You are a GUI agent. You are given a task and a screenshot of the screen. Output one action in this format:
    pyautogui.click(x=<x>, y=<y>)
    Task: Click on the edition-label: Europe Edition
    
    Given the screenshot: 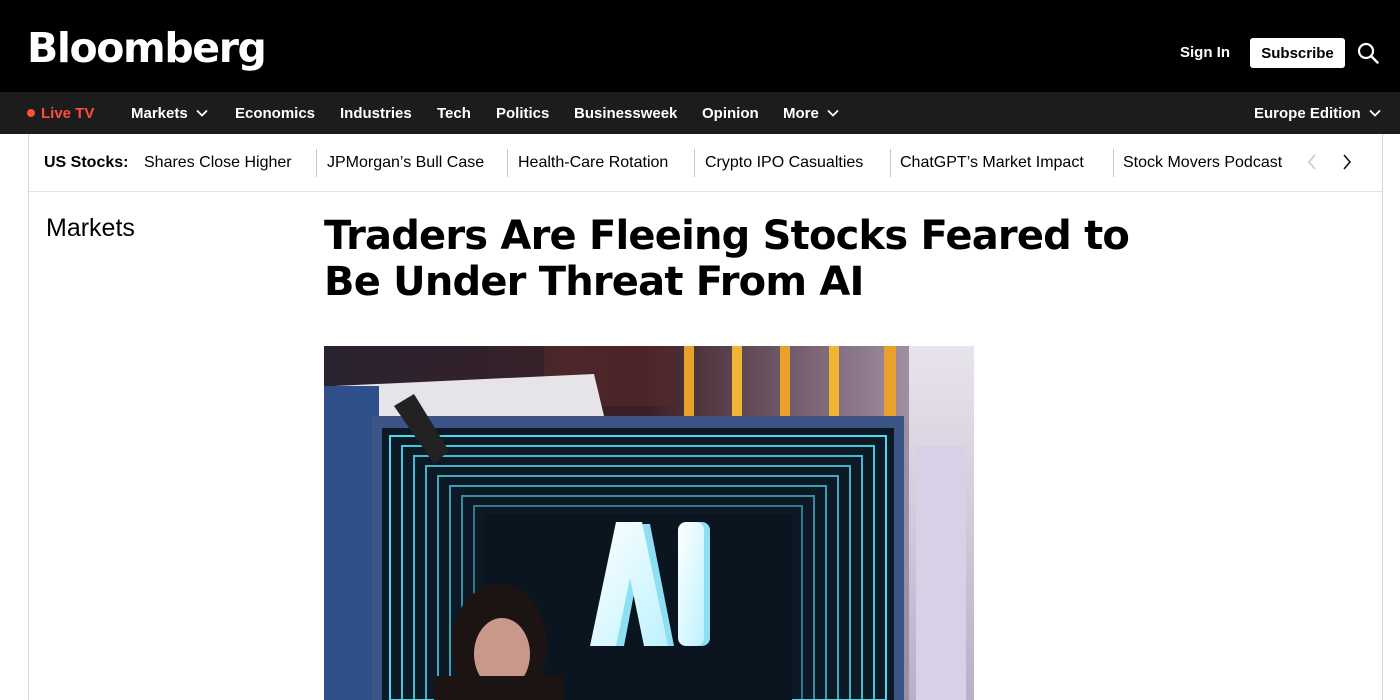 What is the action you would take?
    pyautogui.click(x=1307, y=113)
    